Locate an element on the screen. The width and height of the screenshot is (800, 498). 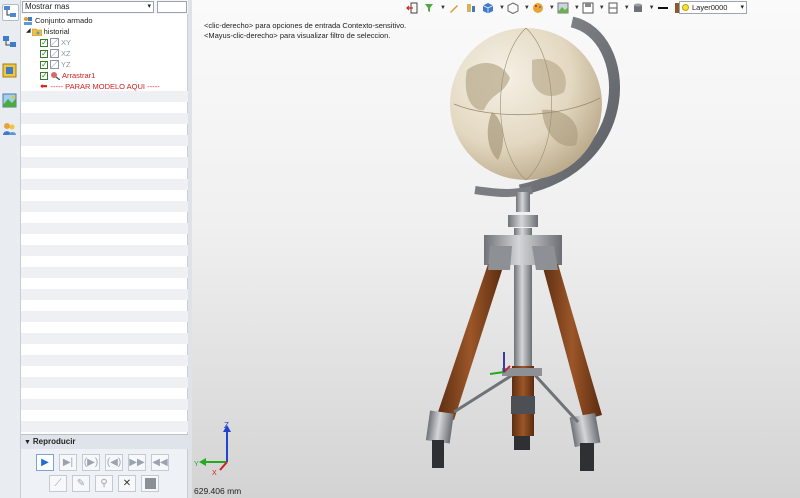
cube-icon is located at coordinates (488, 8).